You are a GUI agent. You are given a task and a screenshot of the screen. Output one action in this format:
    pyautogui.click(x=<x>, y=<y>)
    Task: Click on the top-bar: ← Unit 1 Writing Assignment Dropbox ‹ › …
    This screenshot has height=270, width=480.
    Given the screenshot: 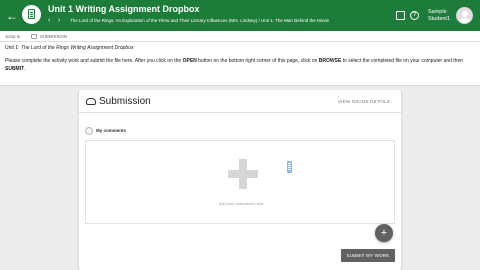 What is the action you would take?
    pyautogui.click(x=240, y=15)
    